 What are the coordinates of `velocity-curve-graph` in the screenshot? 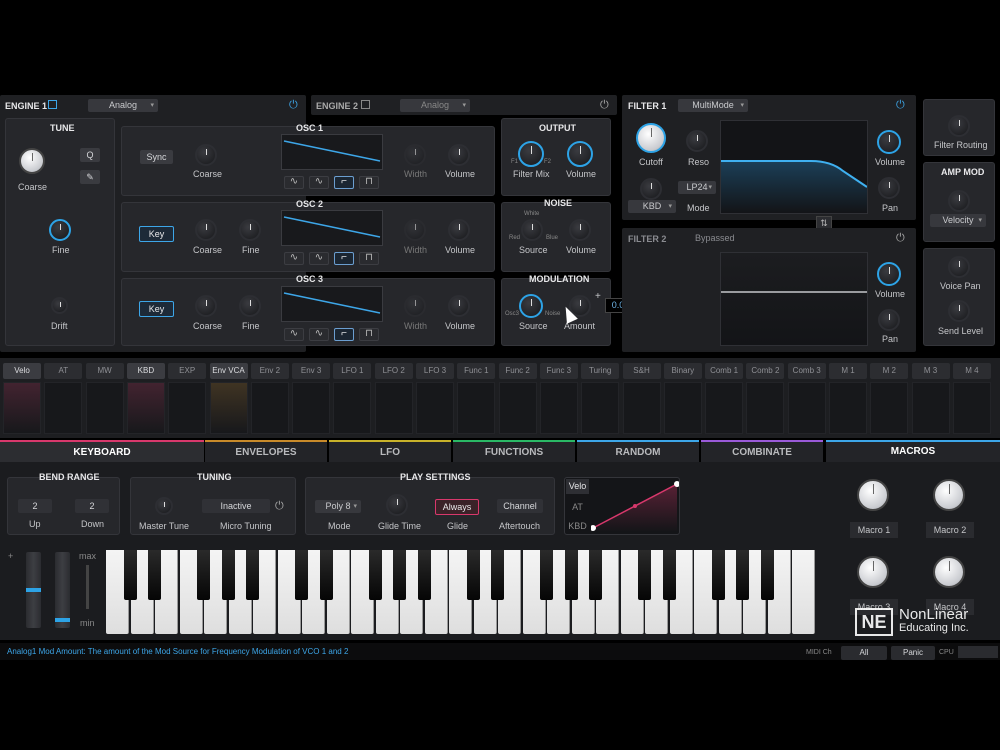 It's located at (635, 506).